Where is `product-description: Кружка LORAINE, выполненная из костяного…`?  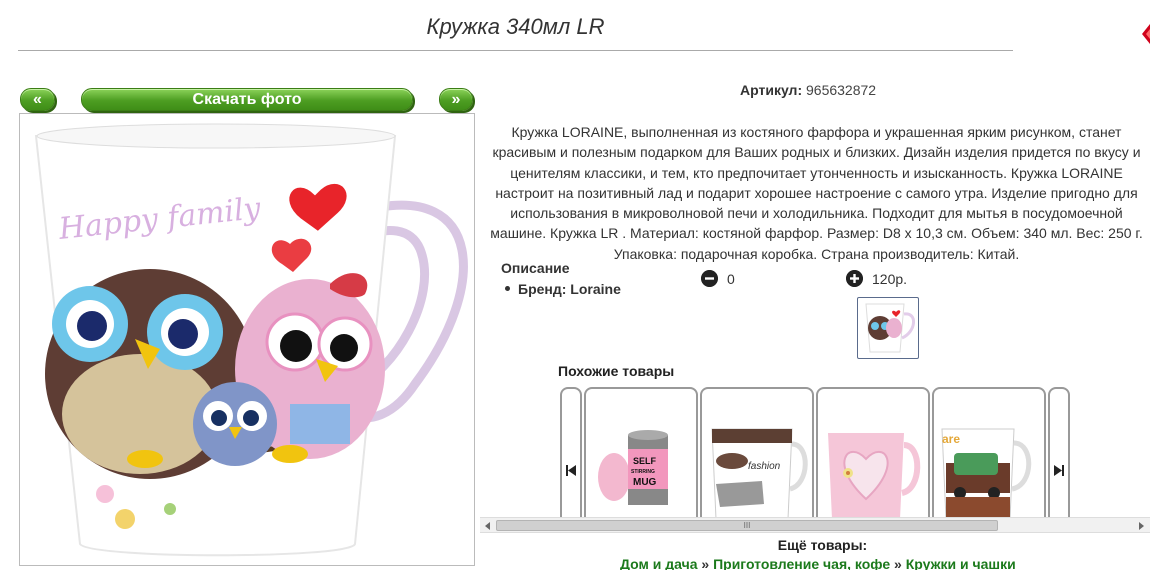
product-description: Кружка LORAINE, выполненная из костяного… is located at coordinates (816, 193).